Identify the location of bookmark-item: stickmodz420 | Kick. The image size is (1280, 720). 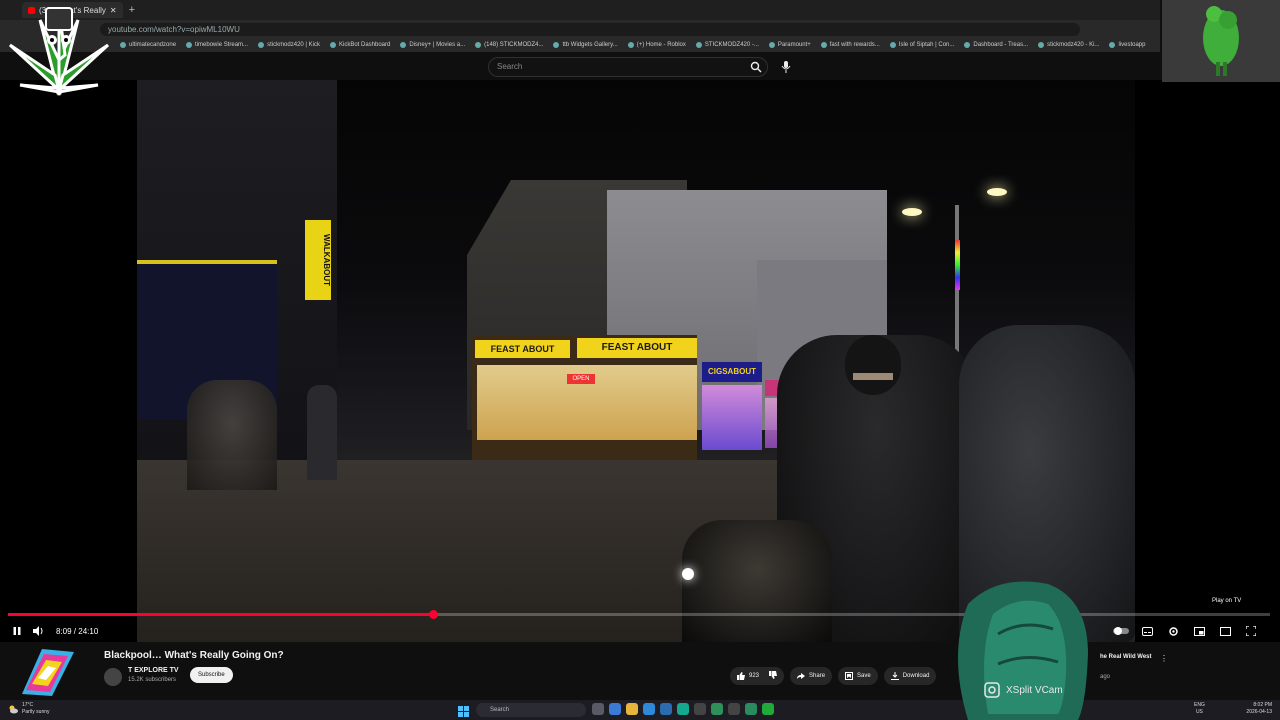
(289, 45).